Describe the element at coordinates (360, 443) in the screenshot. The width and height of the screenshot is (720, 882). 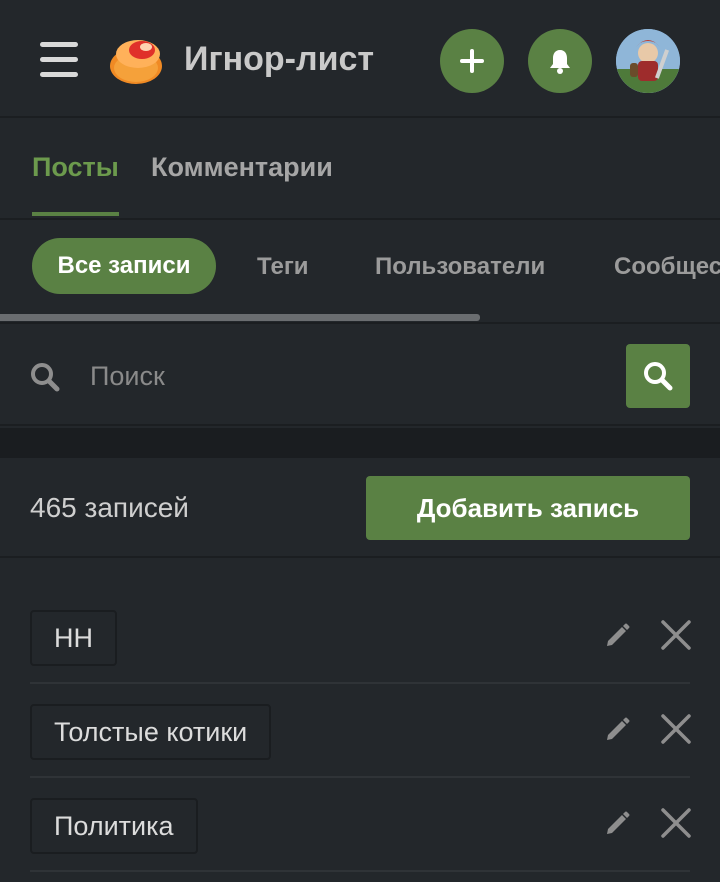
I see `section-divider` at that location.